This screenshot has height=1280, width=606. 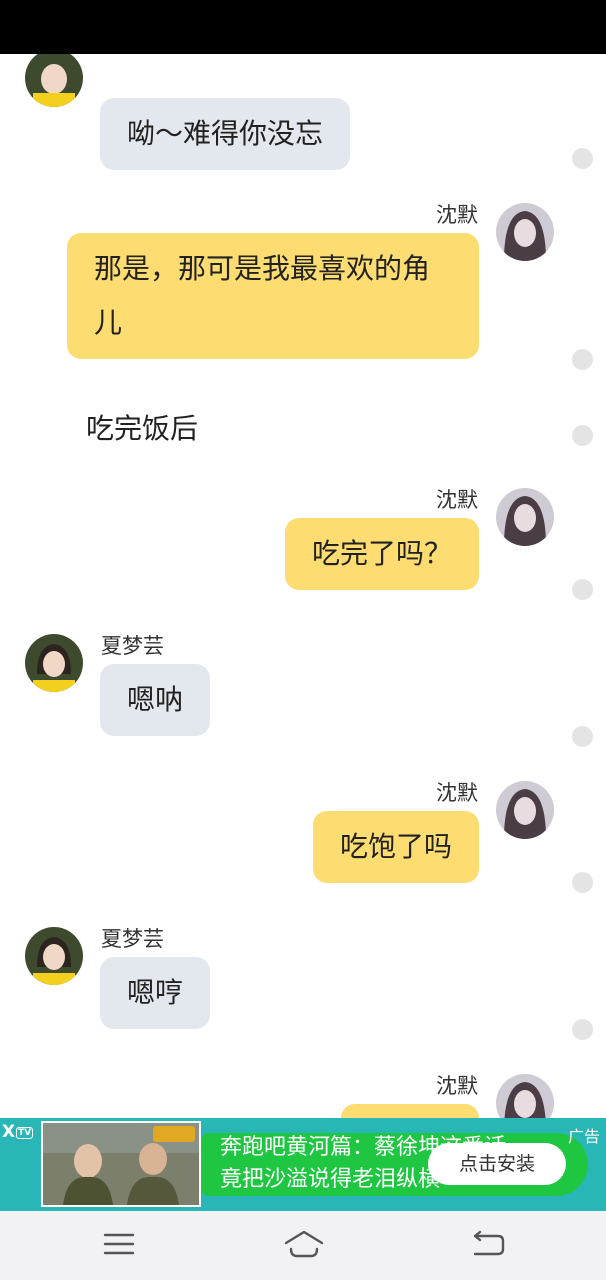 I want to click on ad-thumbnail, so click(x=121, y=1164).